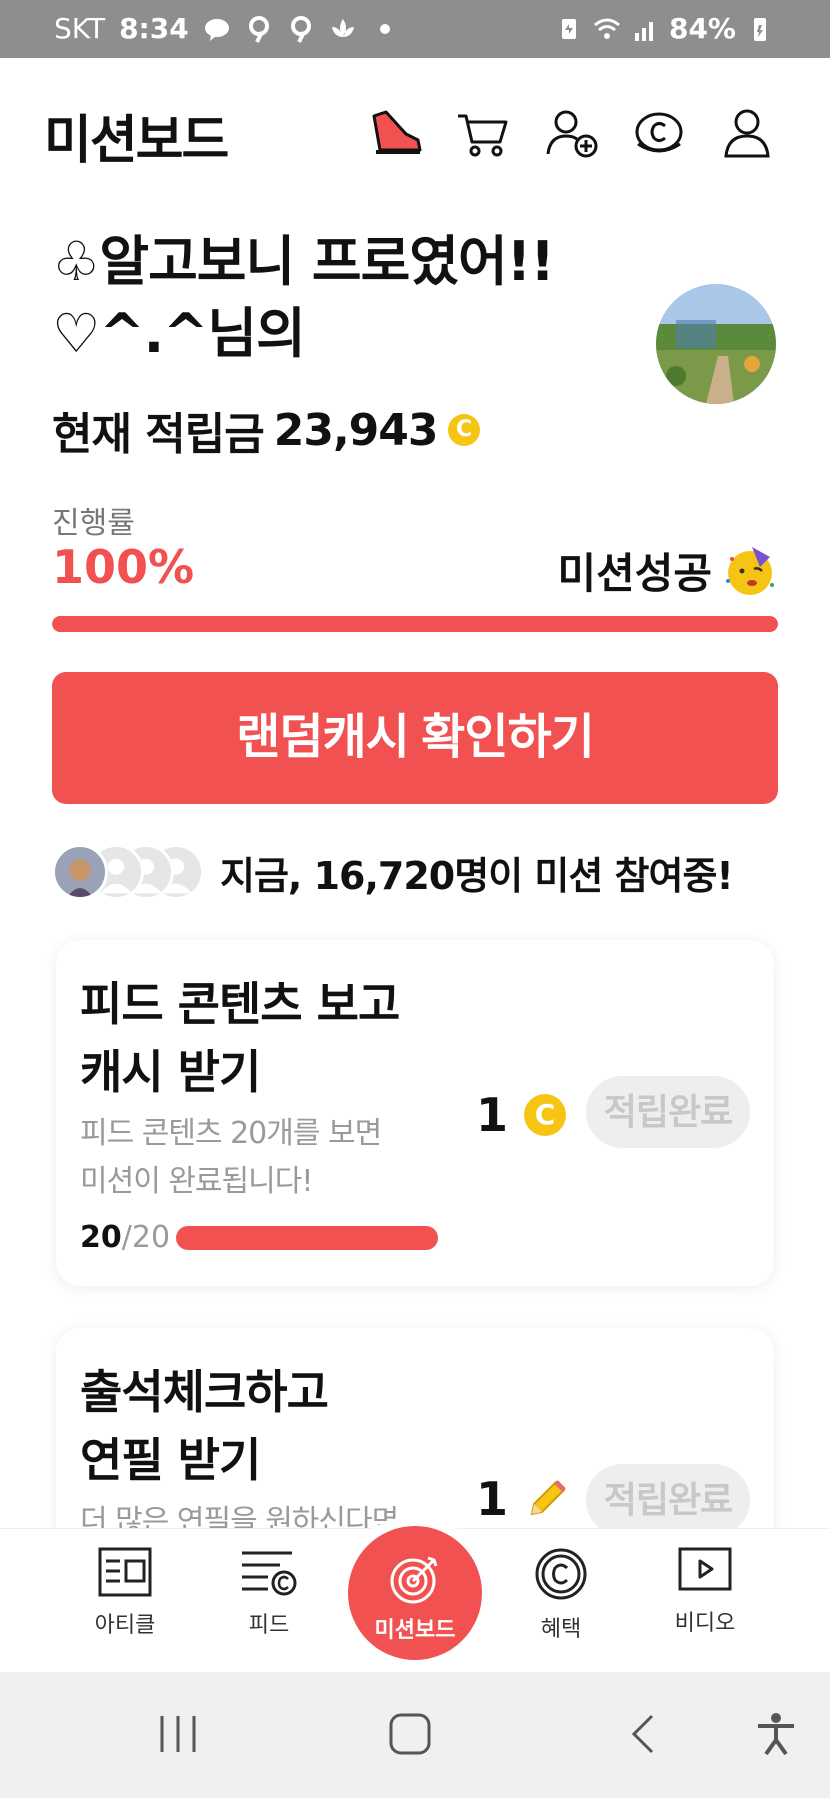 The width and height of the screenshot is (830, 1798). I want to click on participants-text: 지금, 16,720명이 미션 참여중!, so click(477, 872).